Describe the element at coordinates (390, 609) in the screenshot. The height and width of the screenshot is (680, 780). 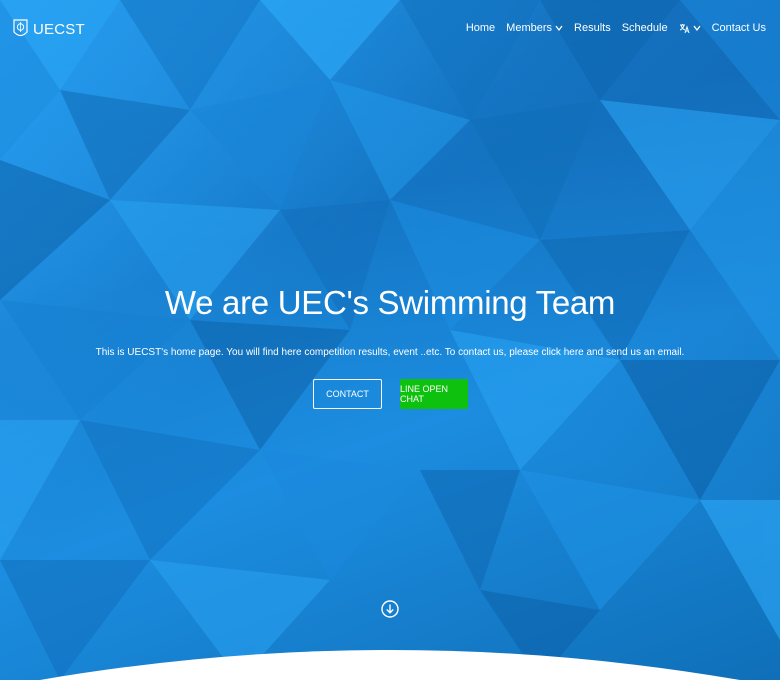
I see `arrow-down-circle-icon` at that location.